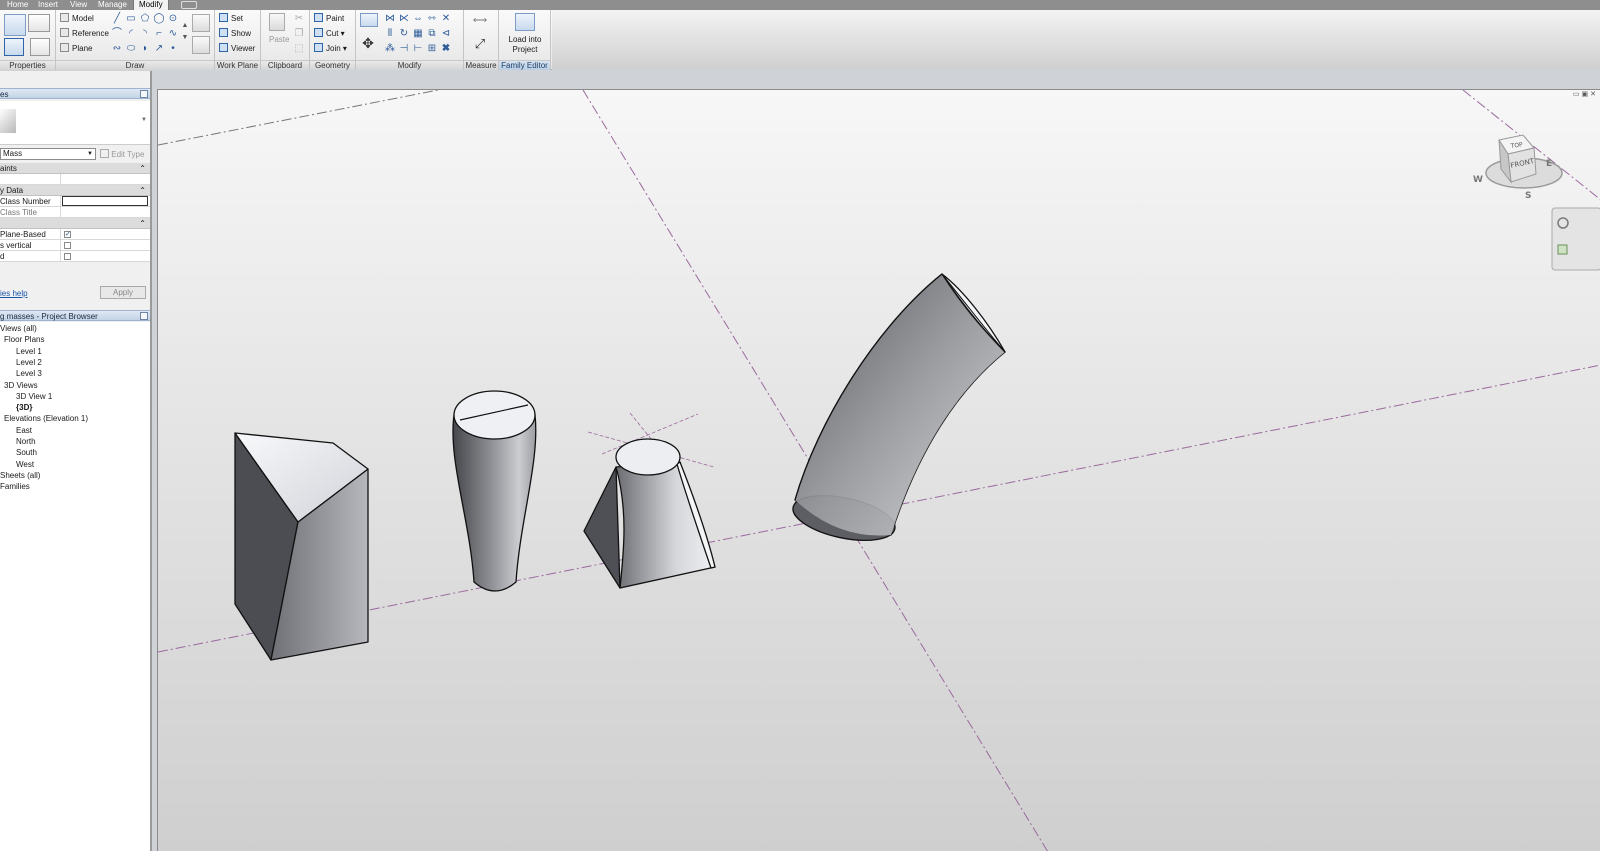  Describe the element at coordinates (185, 26) in the screenshot. I see `draw-scroll-up-icon: ▲` at that location.